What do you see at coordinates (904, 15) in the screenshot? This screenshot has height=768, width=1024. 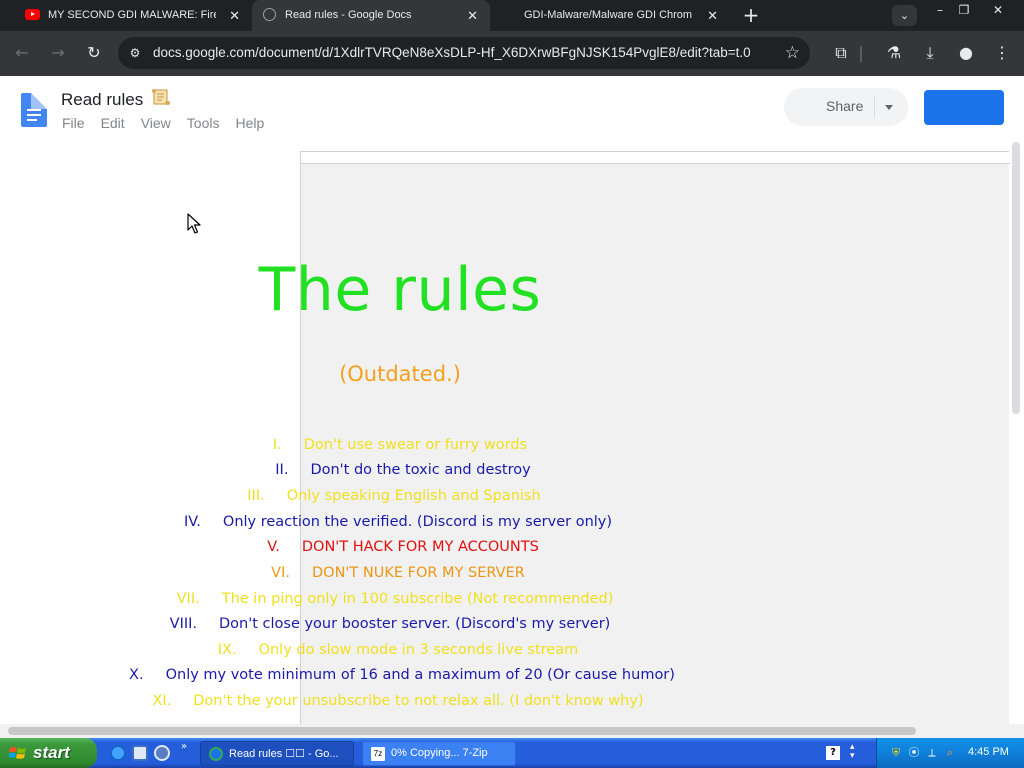 I see `tab-search-button: ⌄` at bounding box center [904, 15].